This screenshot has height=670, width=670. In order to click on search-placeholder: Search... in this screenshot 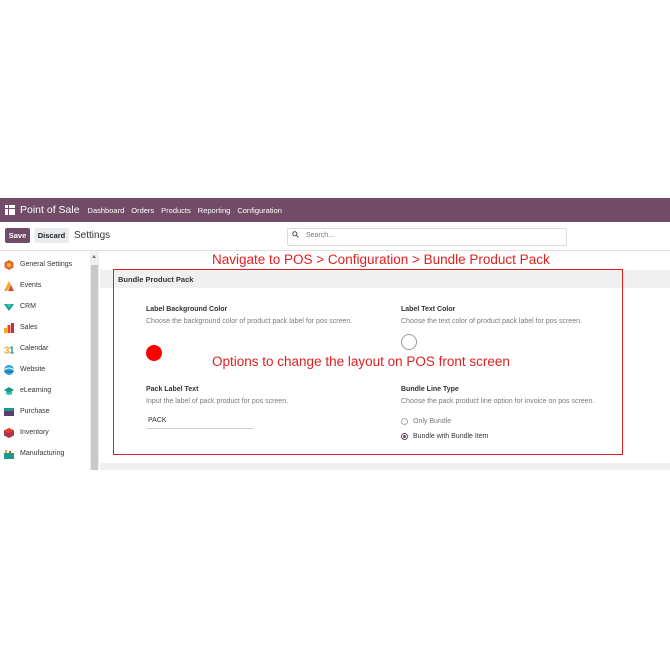, I will do `click(320, 235)`.